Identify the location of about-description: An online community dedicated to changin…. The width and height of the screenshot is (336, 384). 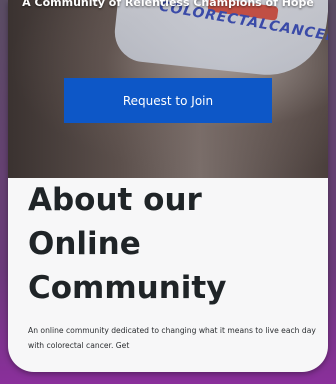
(172, 338).